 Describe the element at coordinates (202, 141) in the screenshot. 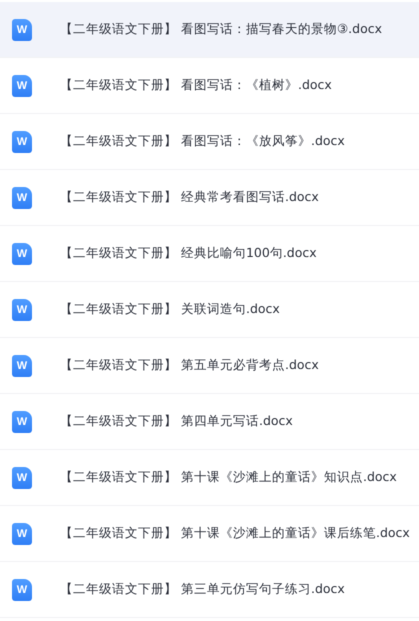

I see `file-name: 【二年级语文下册】 看图写话：《放风筝》.docx` at that location.